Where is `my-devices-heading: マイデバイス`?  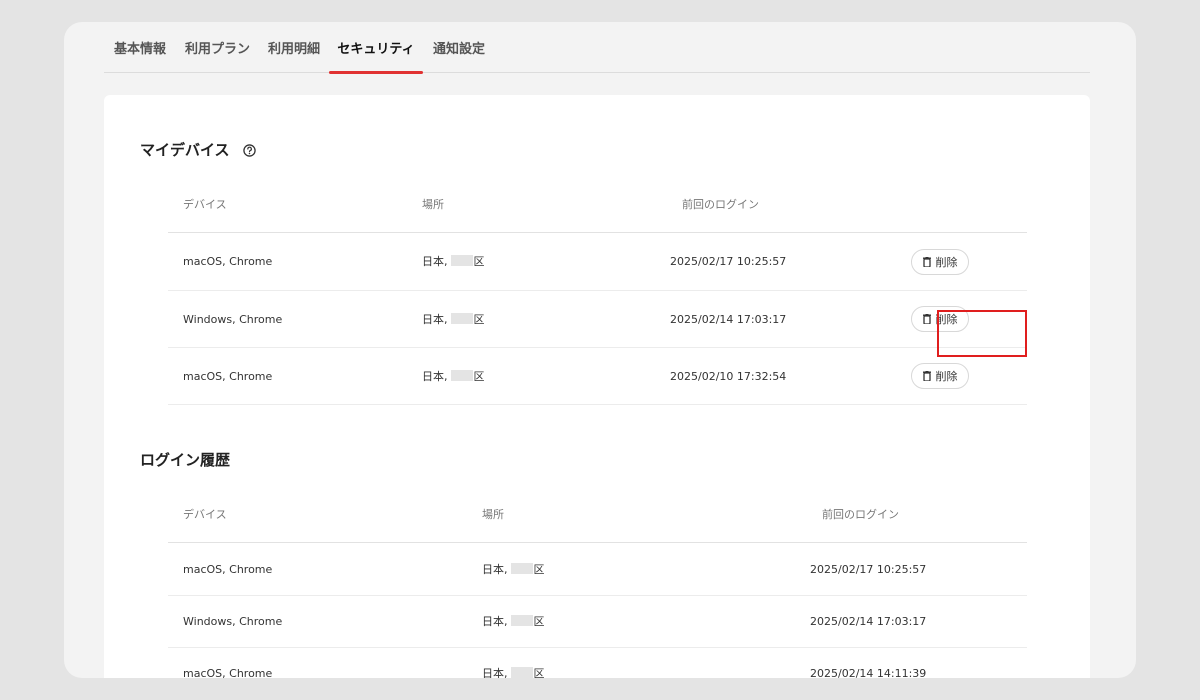 my-devices-heading: マイデバイス is located at coordinates (198, 150).